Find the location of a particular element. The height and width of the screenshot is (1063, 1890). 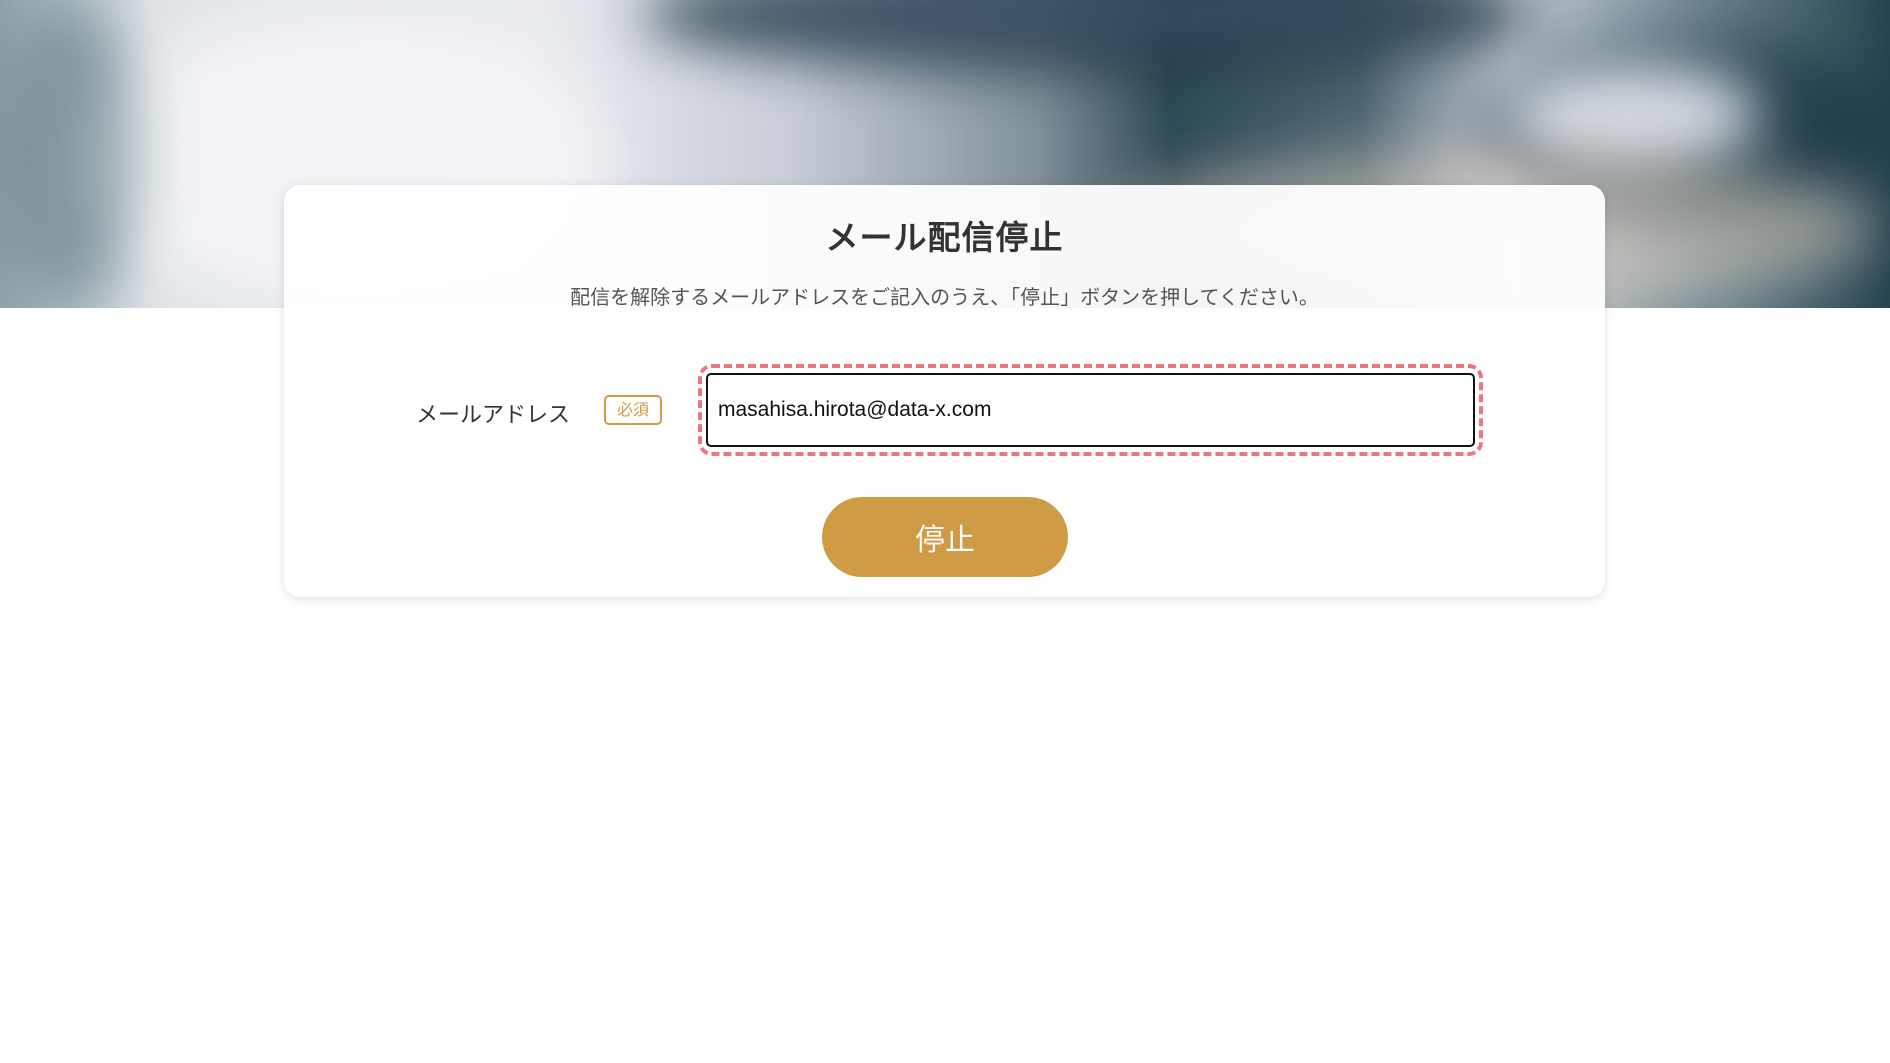

page-title: メール配信停止 is located at coordinates (944, 237).